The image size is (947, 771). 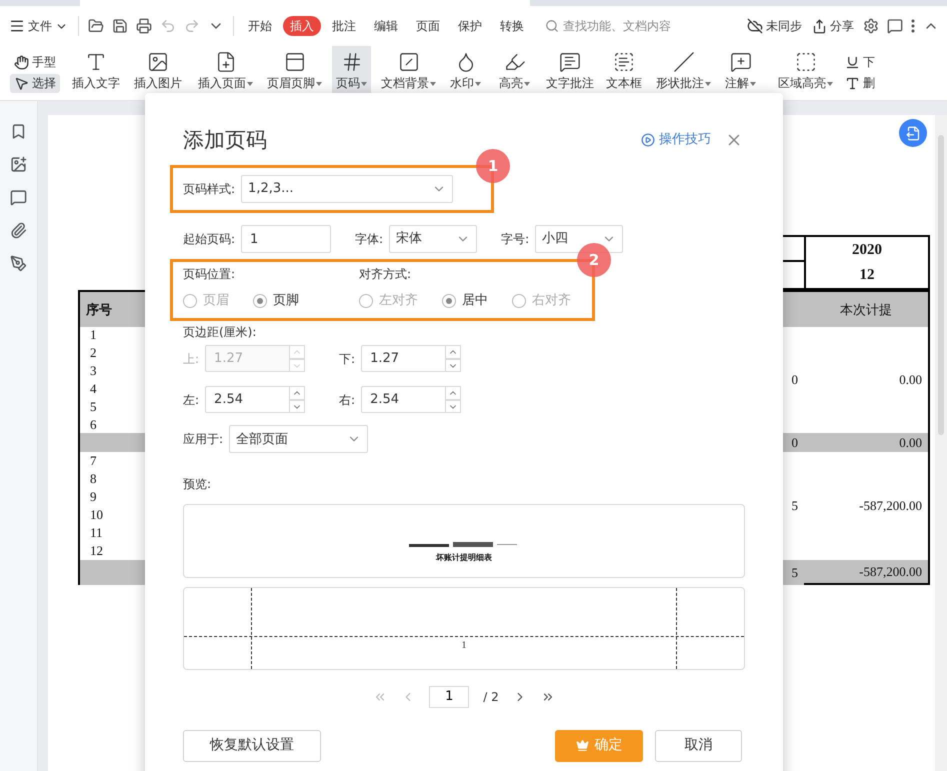 I want to click on comment-plus-icon, so click(x=741, y=62).